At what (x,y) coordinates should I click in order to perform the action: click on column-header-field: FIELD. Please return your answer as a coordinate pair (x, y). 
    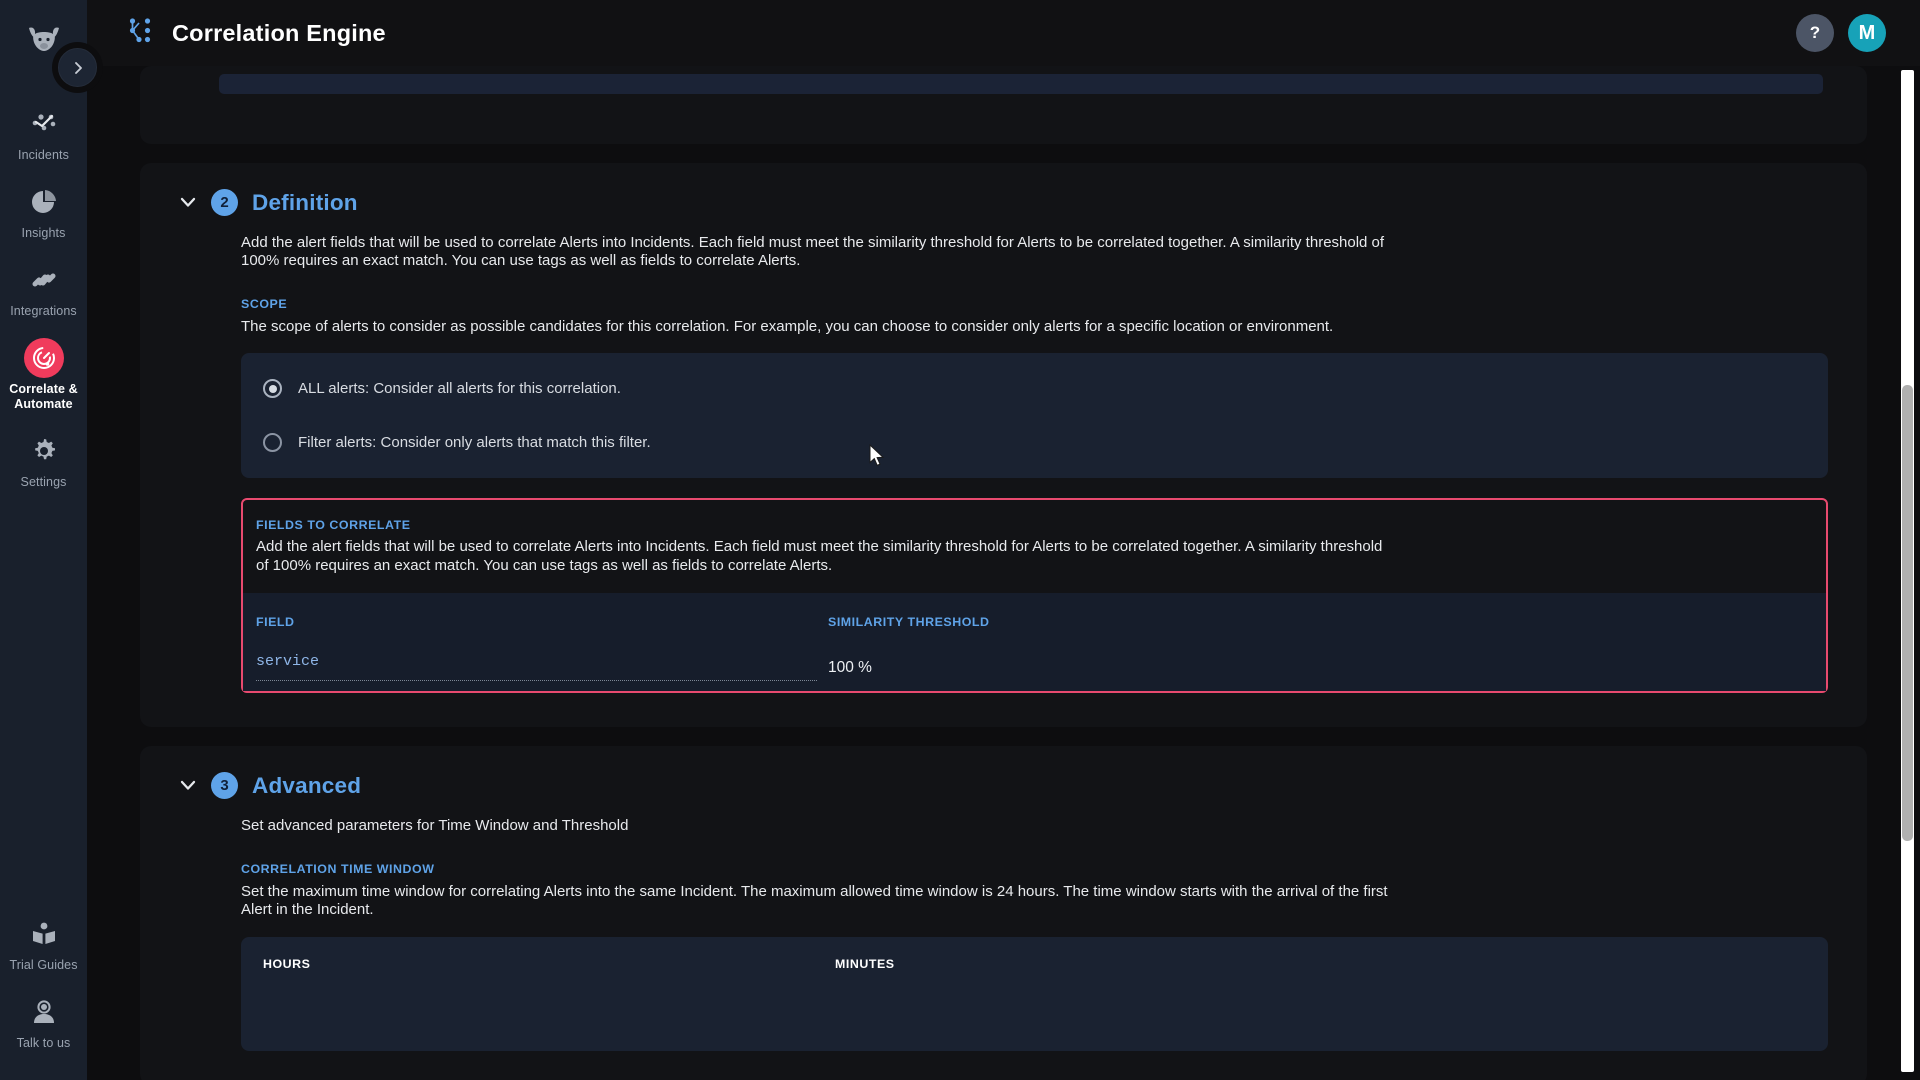
    Looking at the image, I should click on (275, 622).